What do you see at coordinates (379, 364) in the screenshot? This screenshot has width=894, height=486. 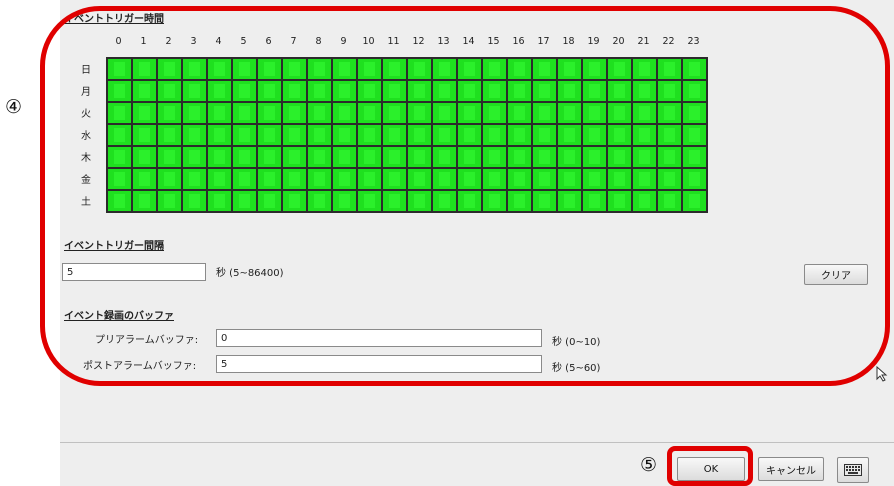 I see `post-alarm-input: 5` at bounding box center [379, 364].